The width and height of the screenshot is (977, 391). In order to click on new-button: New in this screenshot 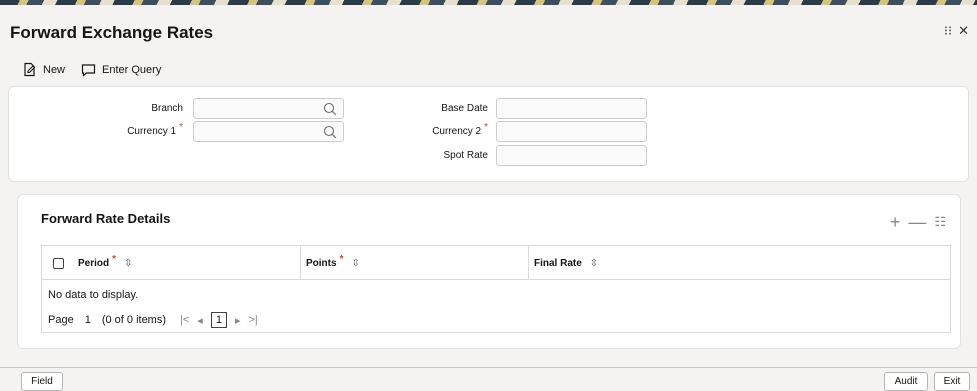, I will do `click(43, 69)`.